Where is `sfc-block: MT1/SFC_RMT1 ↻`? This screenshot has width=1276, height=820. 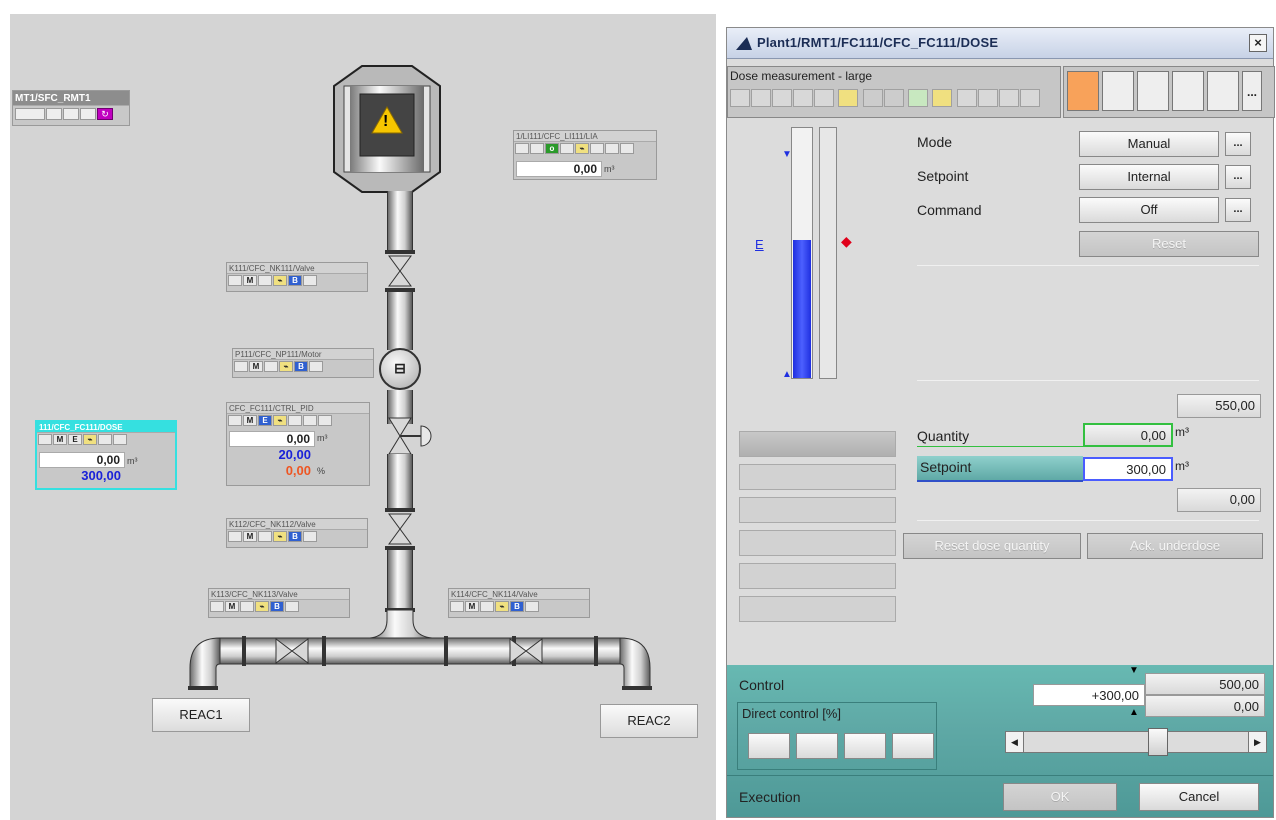
sfc-block: MT1/SFC_RMT1 ↻ is located at coordinates (71, 108).